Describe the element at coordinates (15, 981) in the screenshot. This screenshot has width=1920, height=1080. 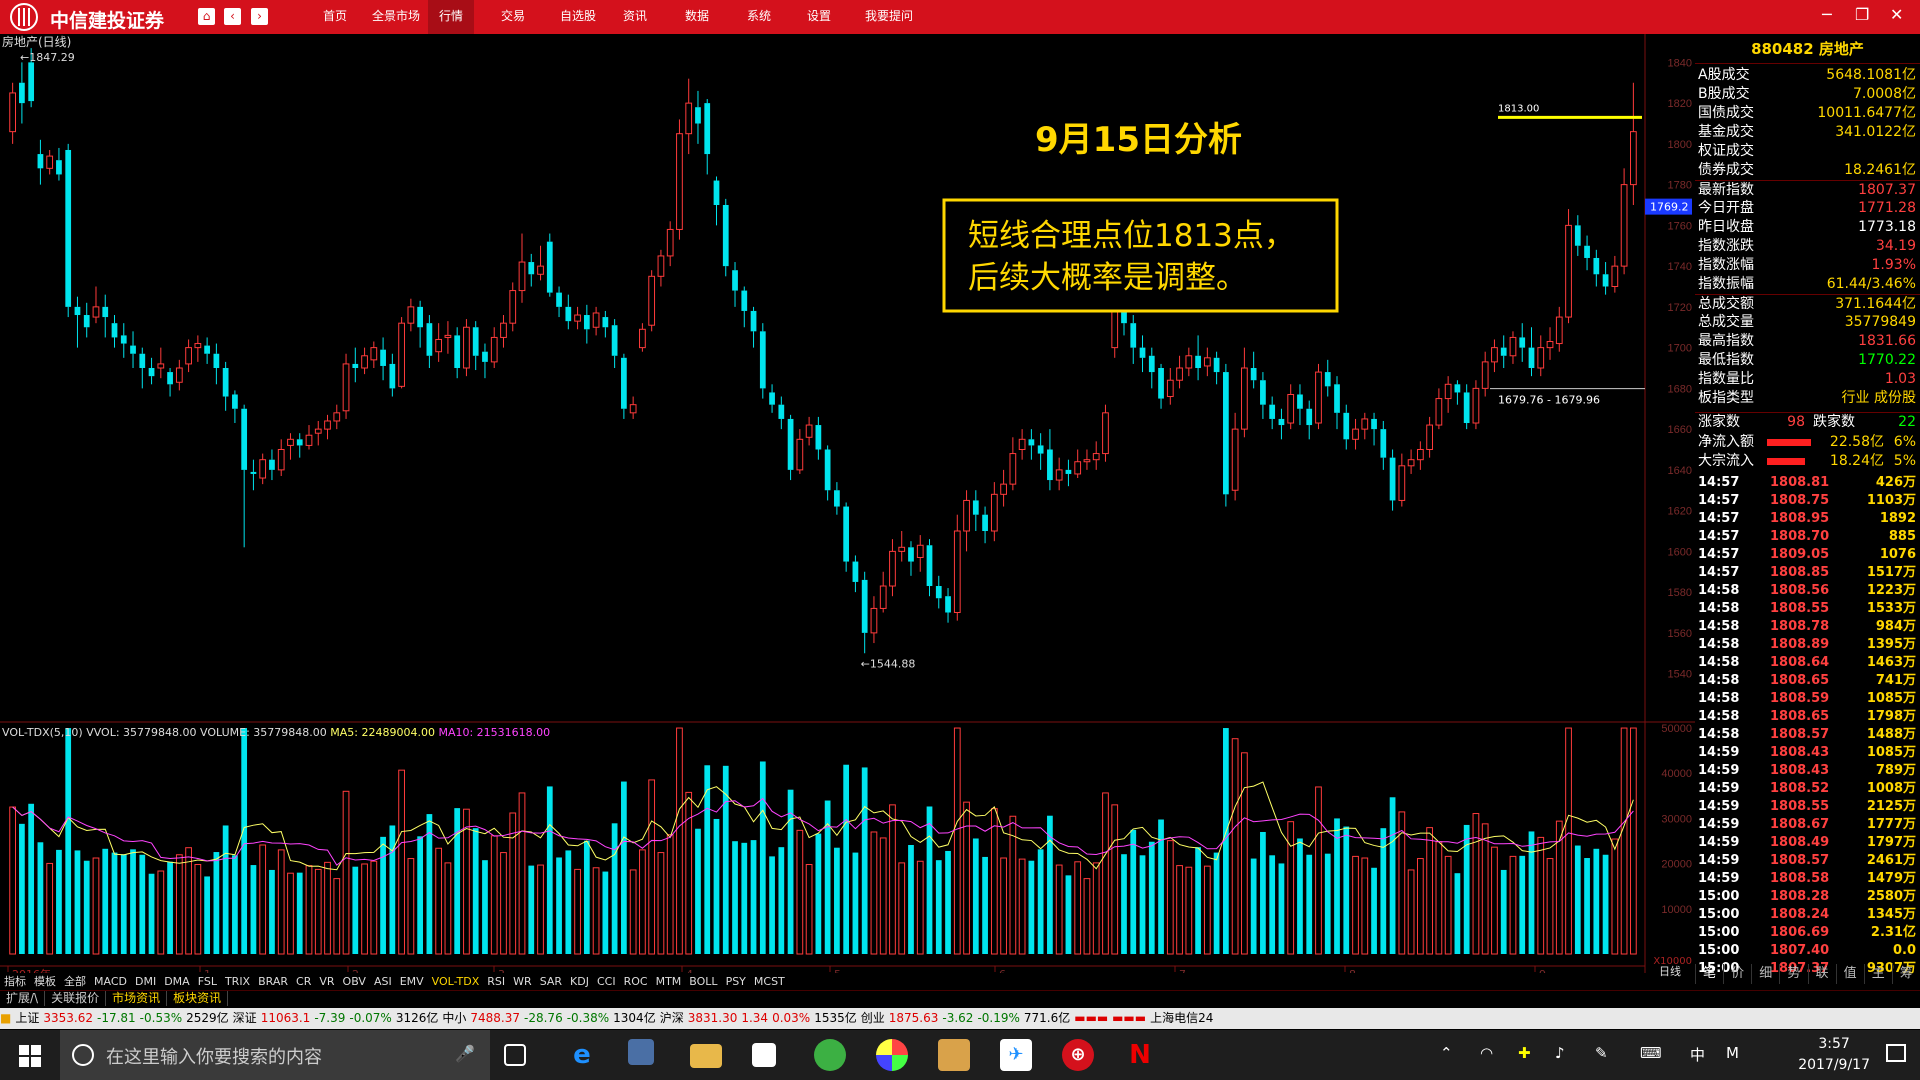
I see `indicator-tab: 指标` at that location.